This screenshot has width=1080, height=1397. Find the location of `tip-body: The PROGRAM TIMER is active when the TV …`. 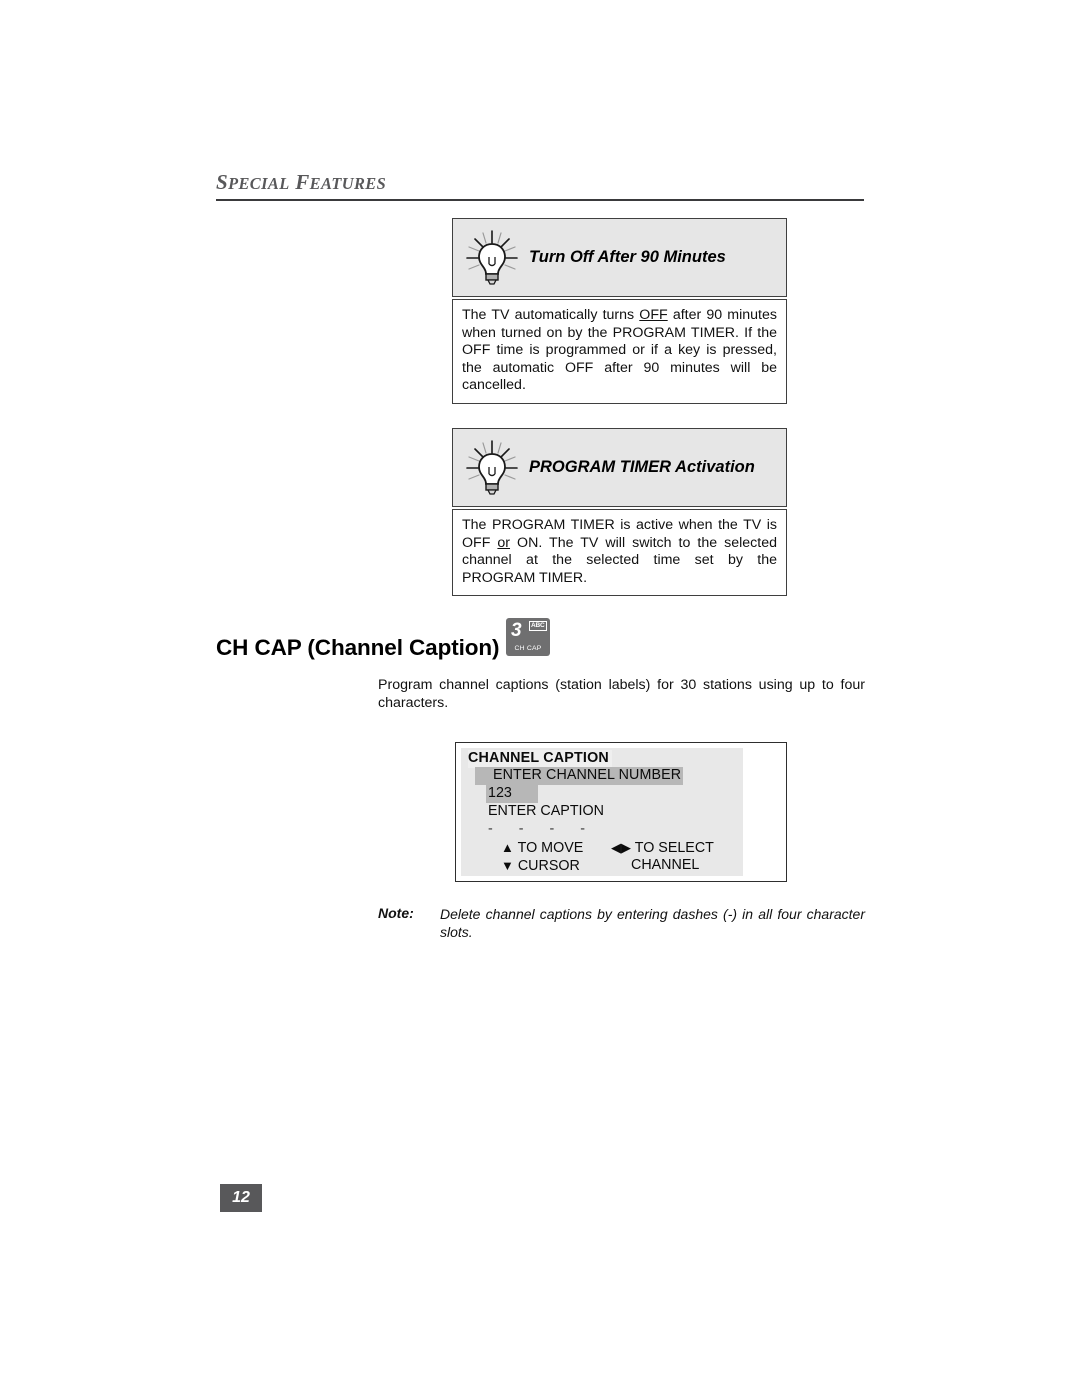

tip-body: The PROGRAM TIMER is active when the TV … is located at coordinates (619, 553).